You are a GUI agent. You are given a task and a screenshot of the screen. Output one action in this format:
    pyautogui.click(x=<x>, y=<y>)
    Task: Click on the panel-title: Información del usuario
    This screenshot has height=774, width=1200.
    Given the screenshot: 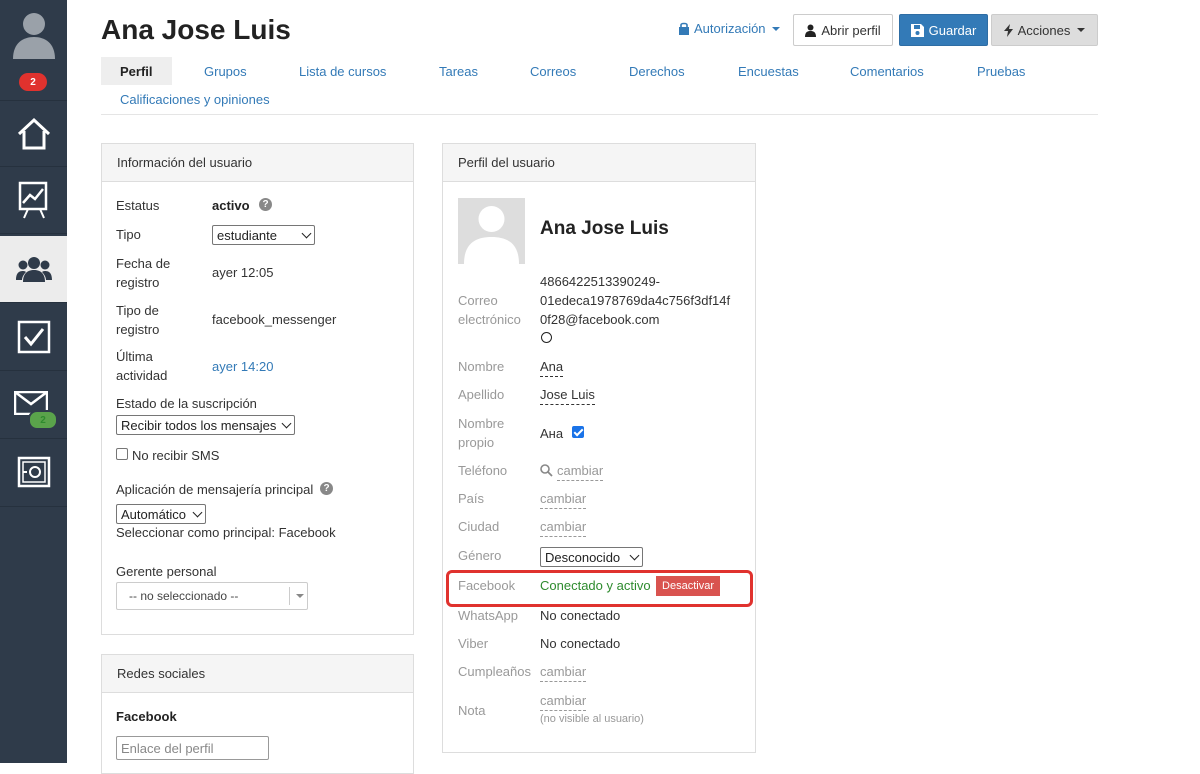 What is the action you would take?
    pyautogui.click(x=257, y=163)
    